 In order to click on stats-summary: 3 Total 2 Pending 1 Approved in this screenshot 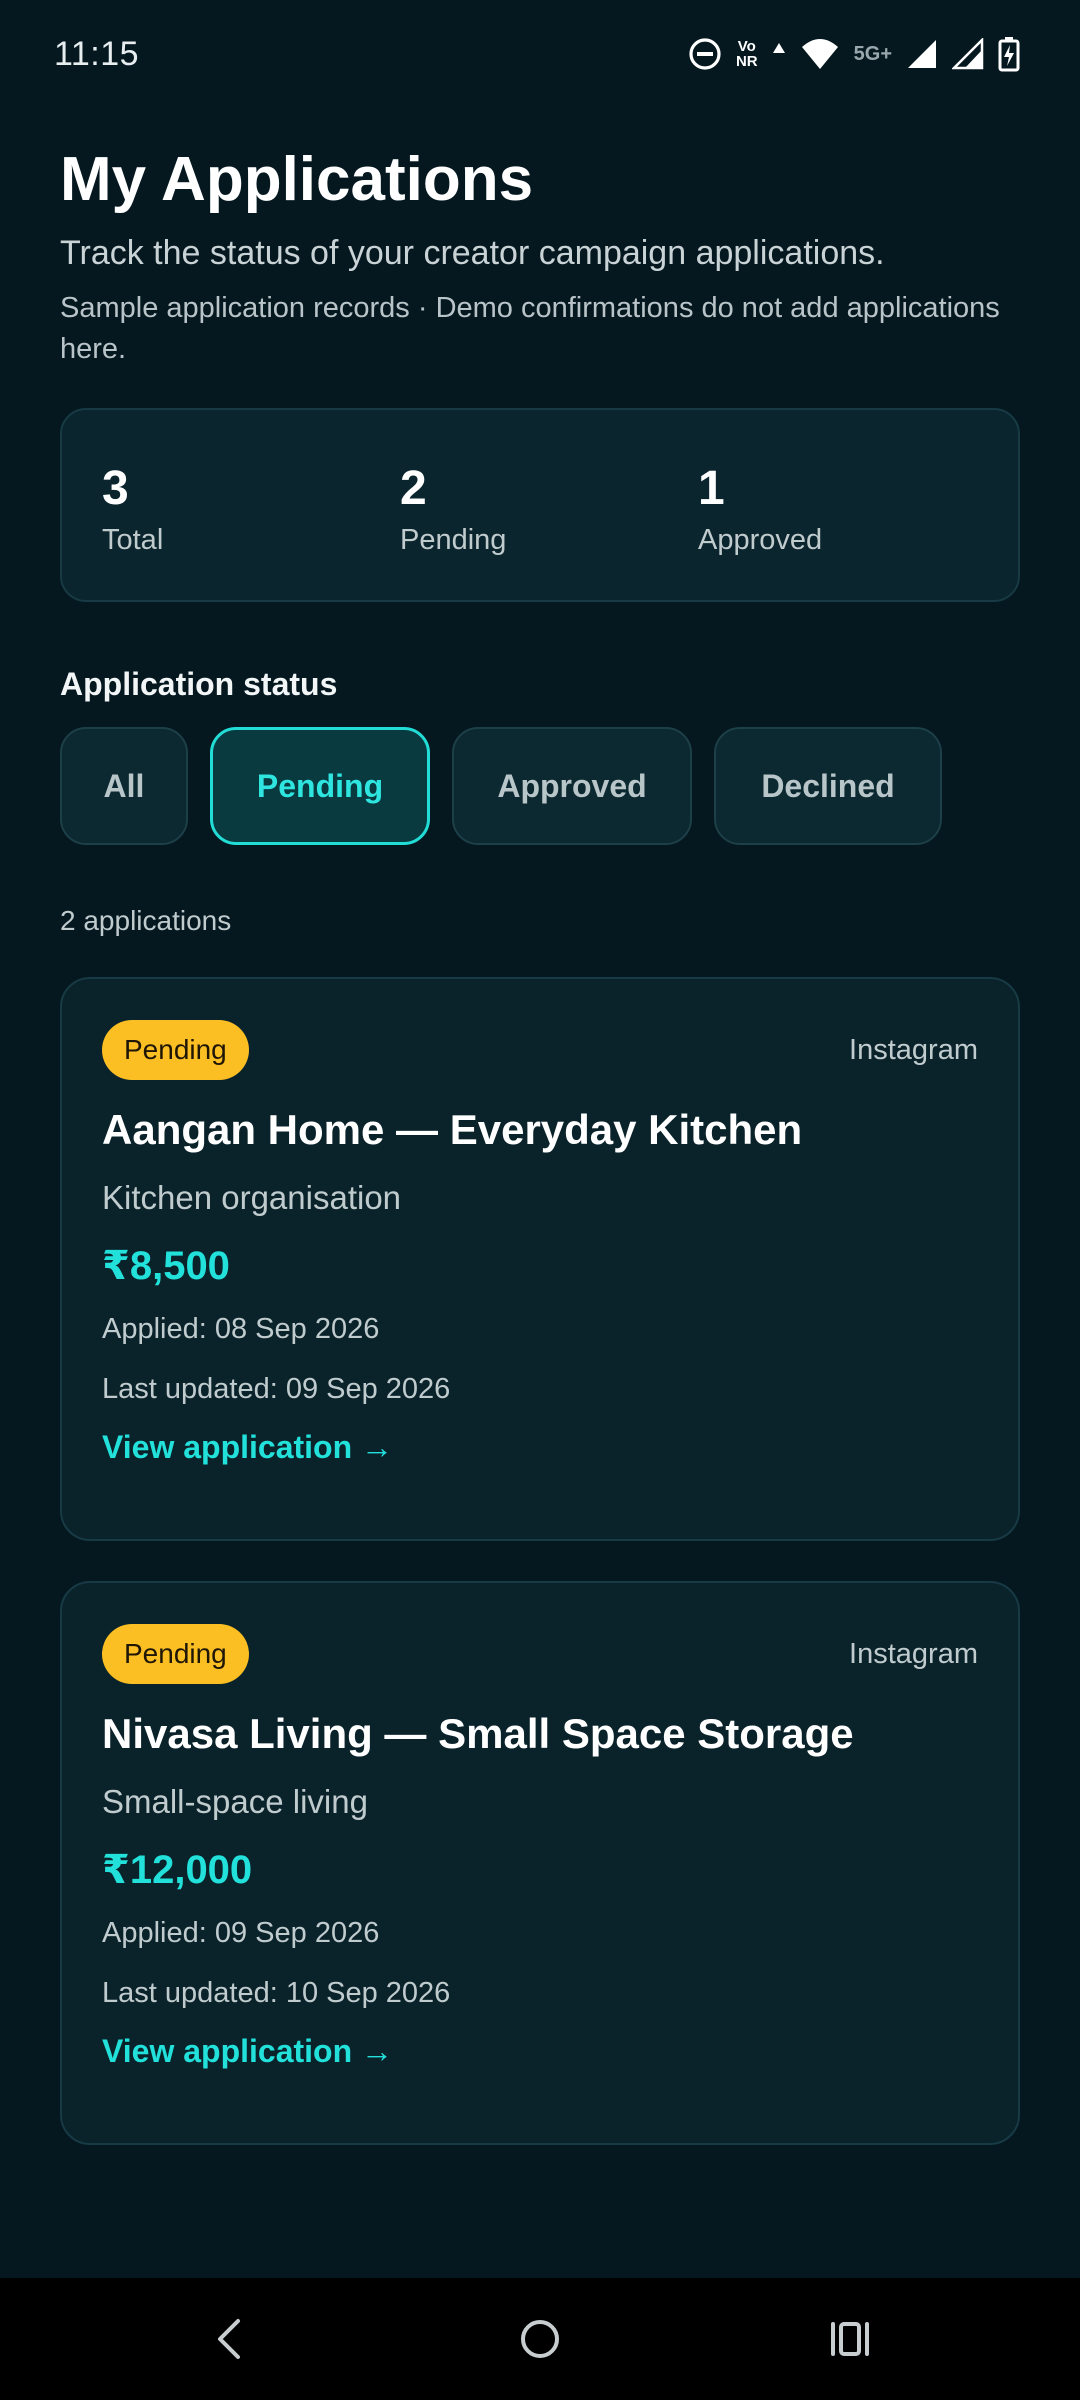, I will do `click(540, 505)`.